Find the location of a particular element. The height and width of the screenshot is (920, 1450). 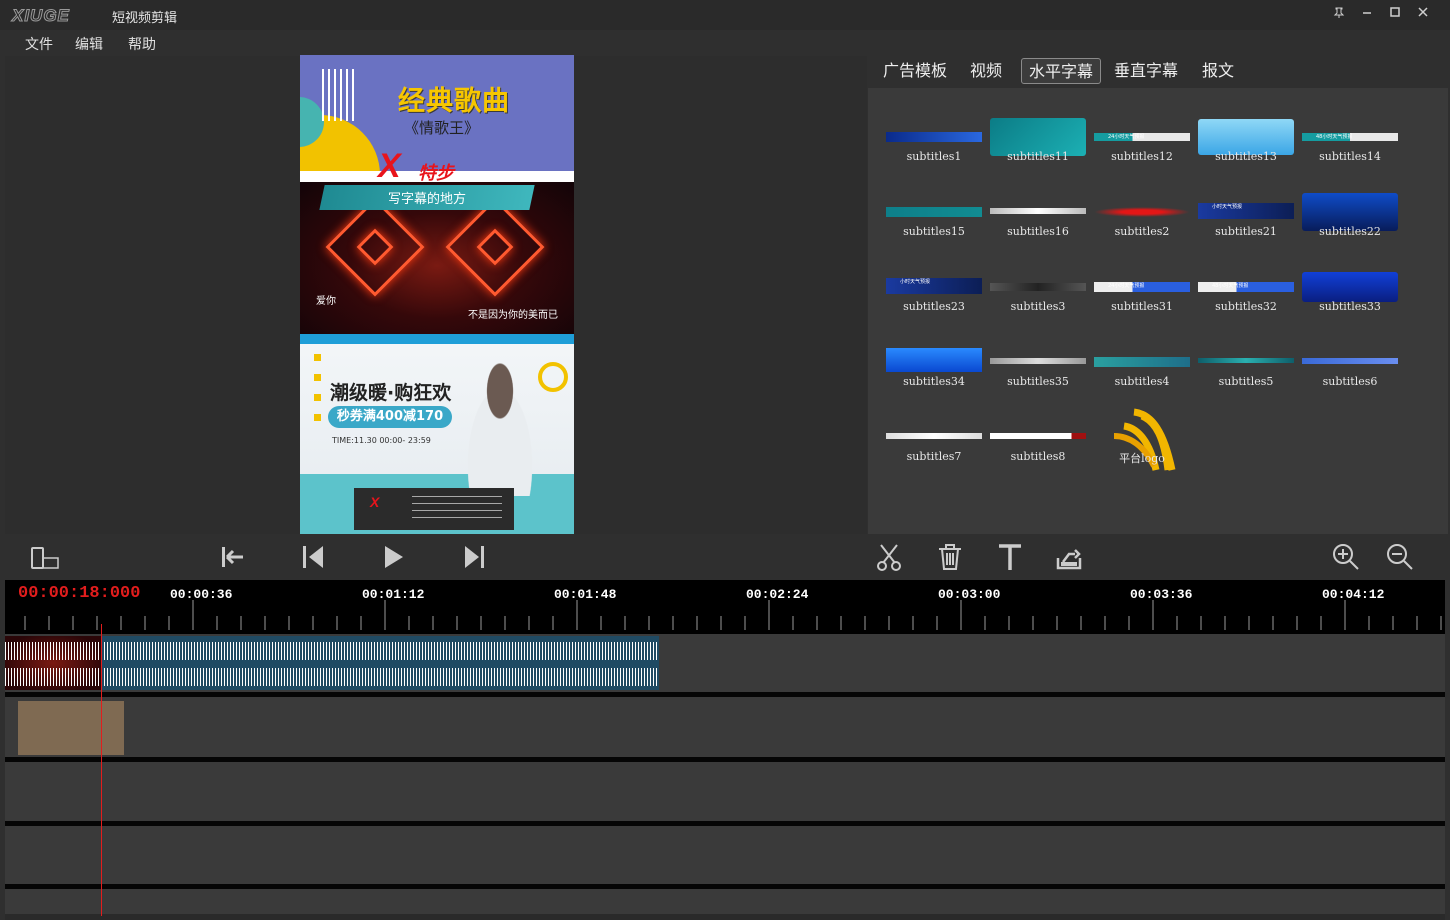

close-icon is located at coordinates (1423, 15).